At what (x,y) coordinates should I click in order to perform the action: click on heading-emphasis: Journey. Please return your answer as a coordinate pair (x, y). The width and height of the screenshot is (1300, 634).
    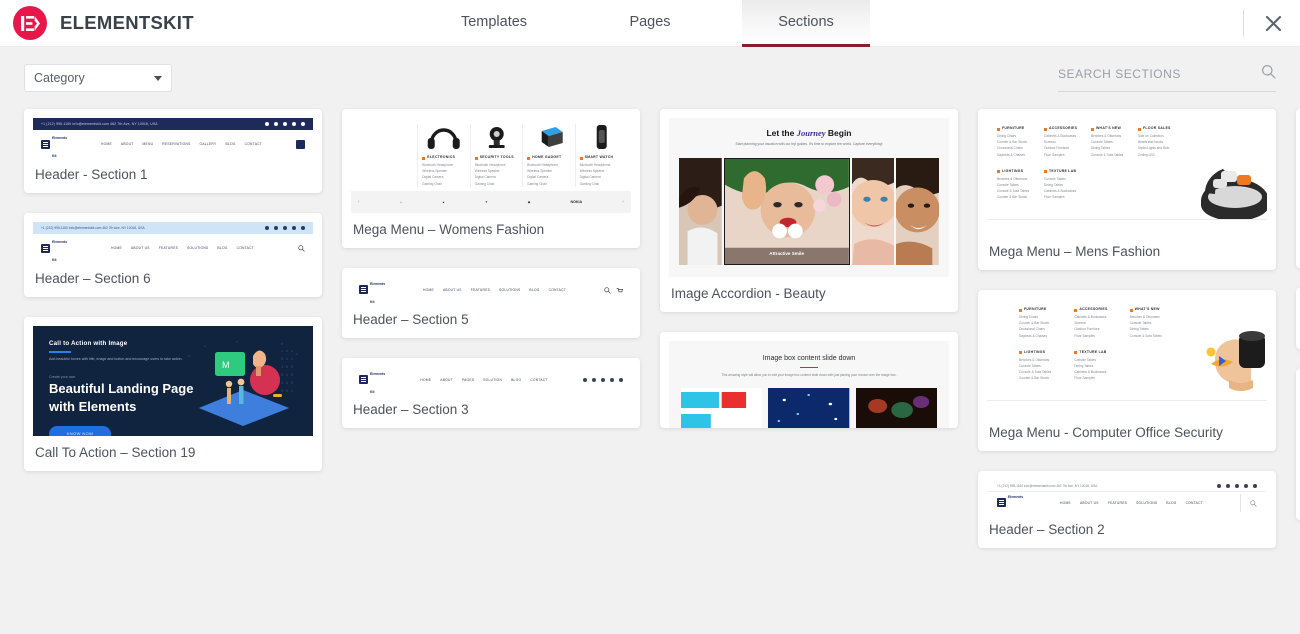
    Looking at the image, I should click on (811, 133).